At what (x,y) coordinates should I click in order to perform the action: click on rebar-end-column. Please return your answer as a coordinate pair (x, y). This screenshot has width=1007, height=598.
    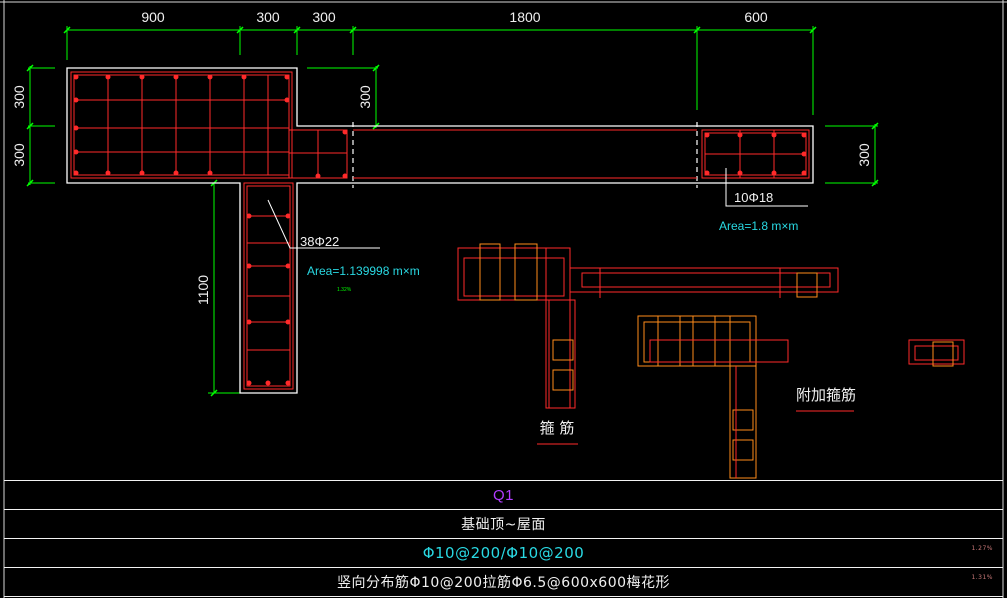
    Looking at the image, I should click on (755, 154).